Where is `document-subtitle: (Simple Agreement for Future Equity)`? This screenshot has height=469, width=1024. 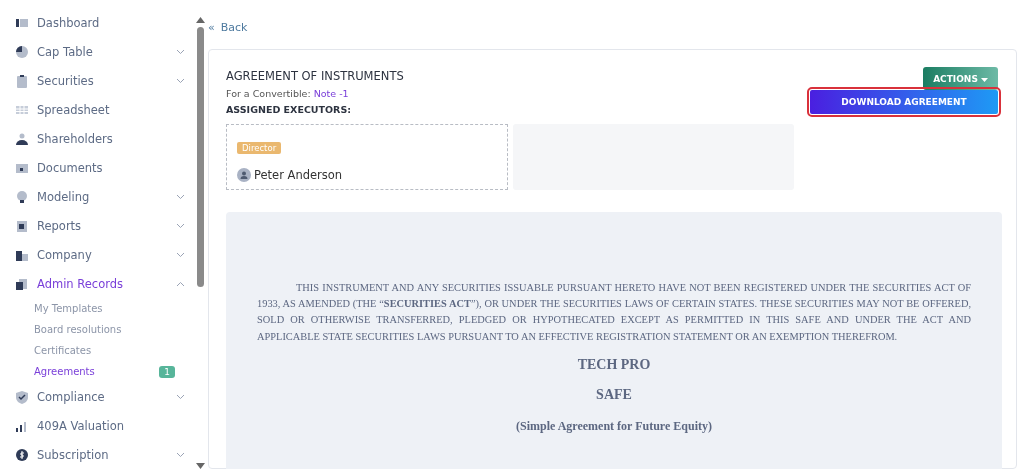 document-subtitle: (Simple Agreement for Future Equity) is located at coordinates (614, 426).